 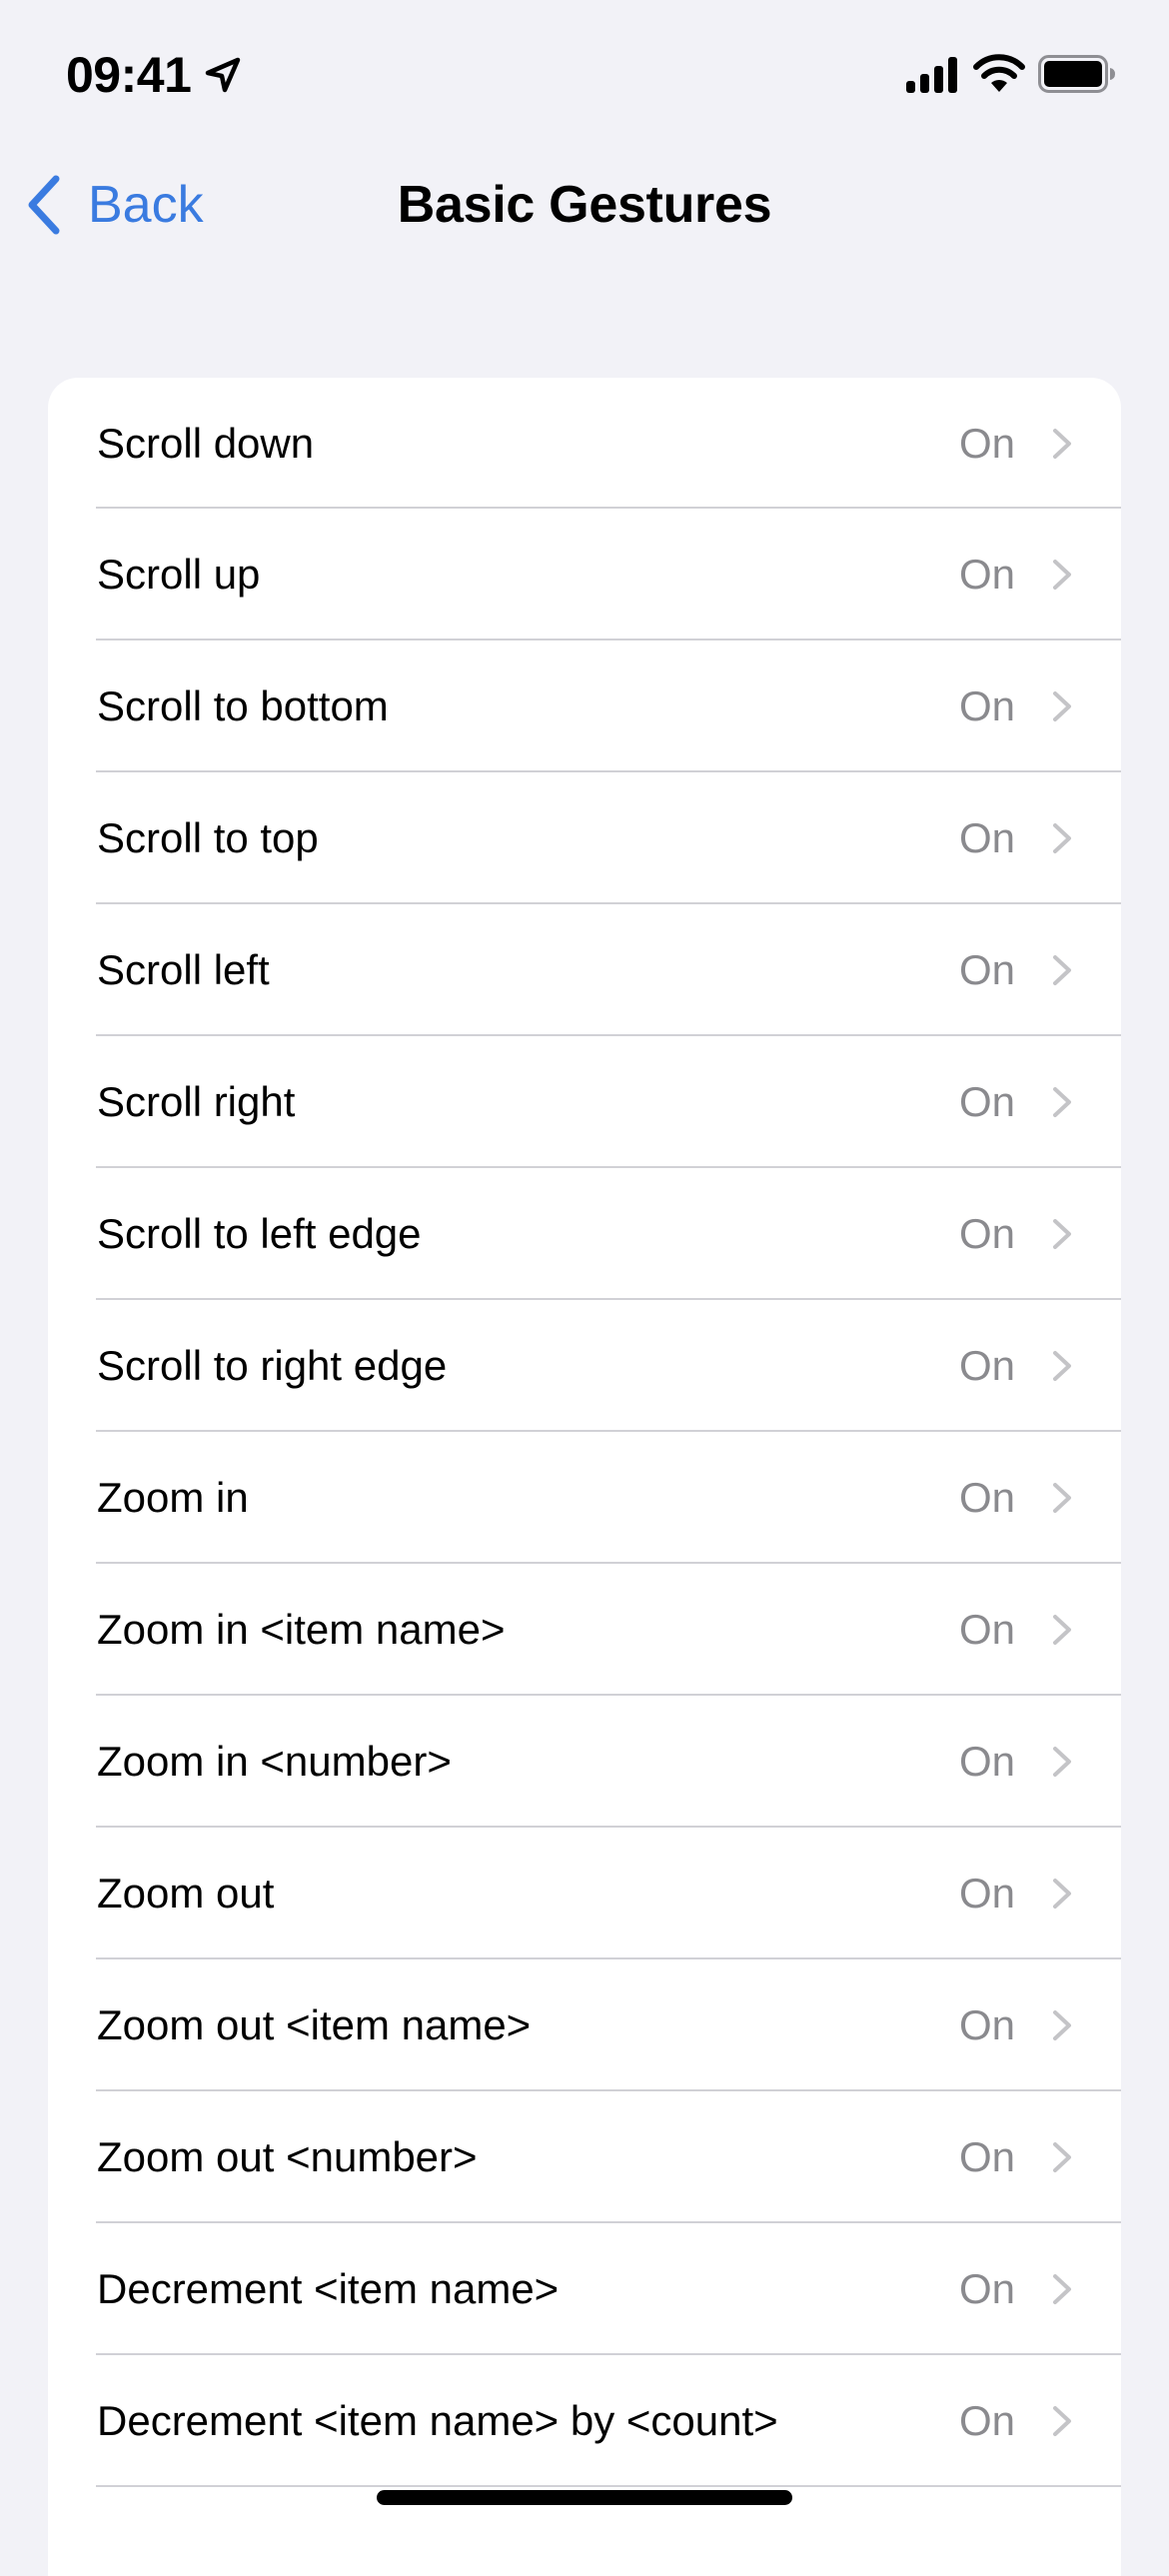 I want to click on list-item: Zoom out On, so click(x=584, y=1893).